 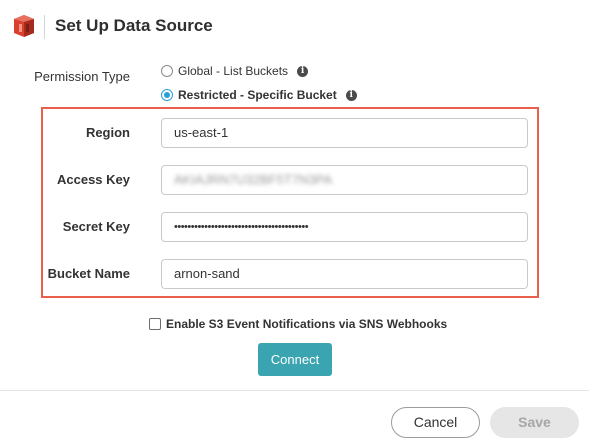 I want to click on header-divider, so click(x=44, y=27).